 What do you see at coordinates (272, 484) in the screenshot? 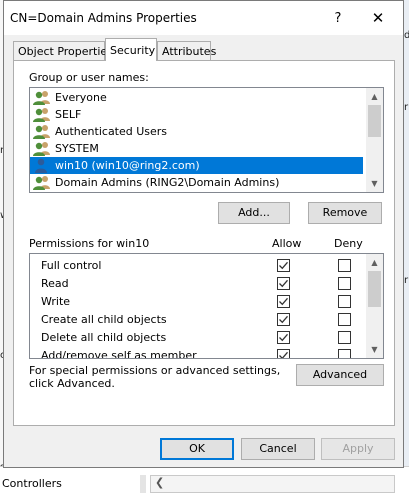
I see `background-horizontal-scrollbar: ❮` at bounding box center [272, 484].